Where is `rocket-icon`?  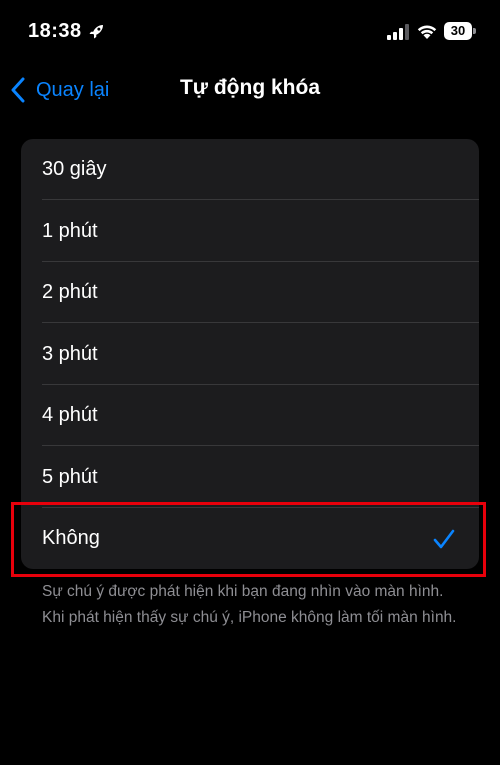
rocket-icon is located at coordinates (96, 32).